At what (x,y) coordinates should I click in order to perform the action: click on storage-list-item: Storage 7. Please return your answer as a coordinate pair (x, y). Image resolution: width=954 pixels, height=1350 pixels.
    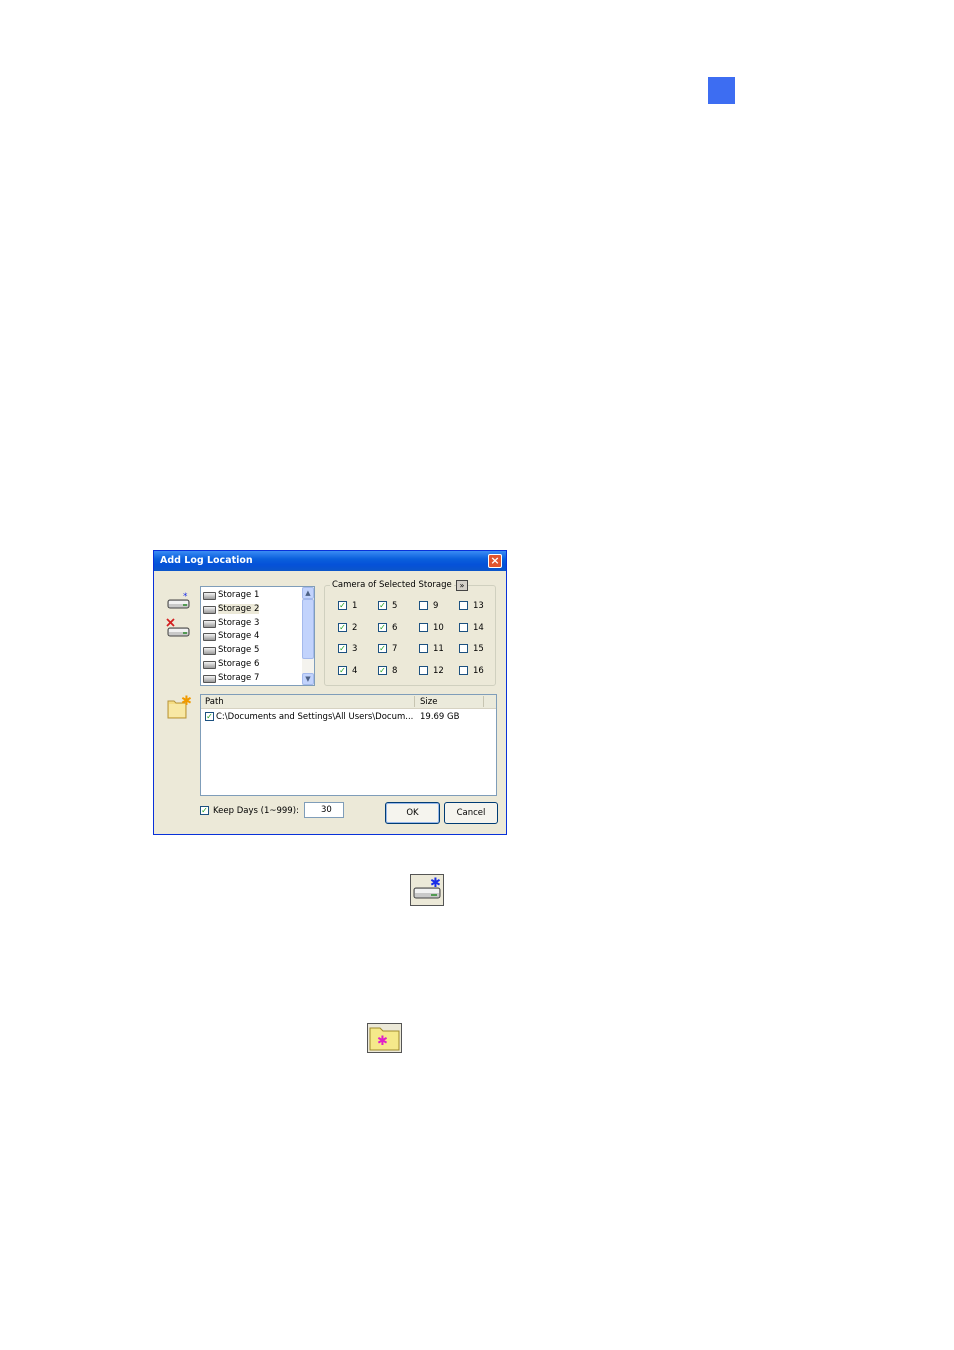
    Looking at the image, I should click on (253, 678).